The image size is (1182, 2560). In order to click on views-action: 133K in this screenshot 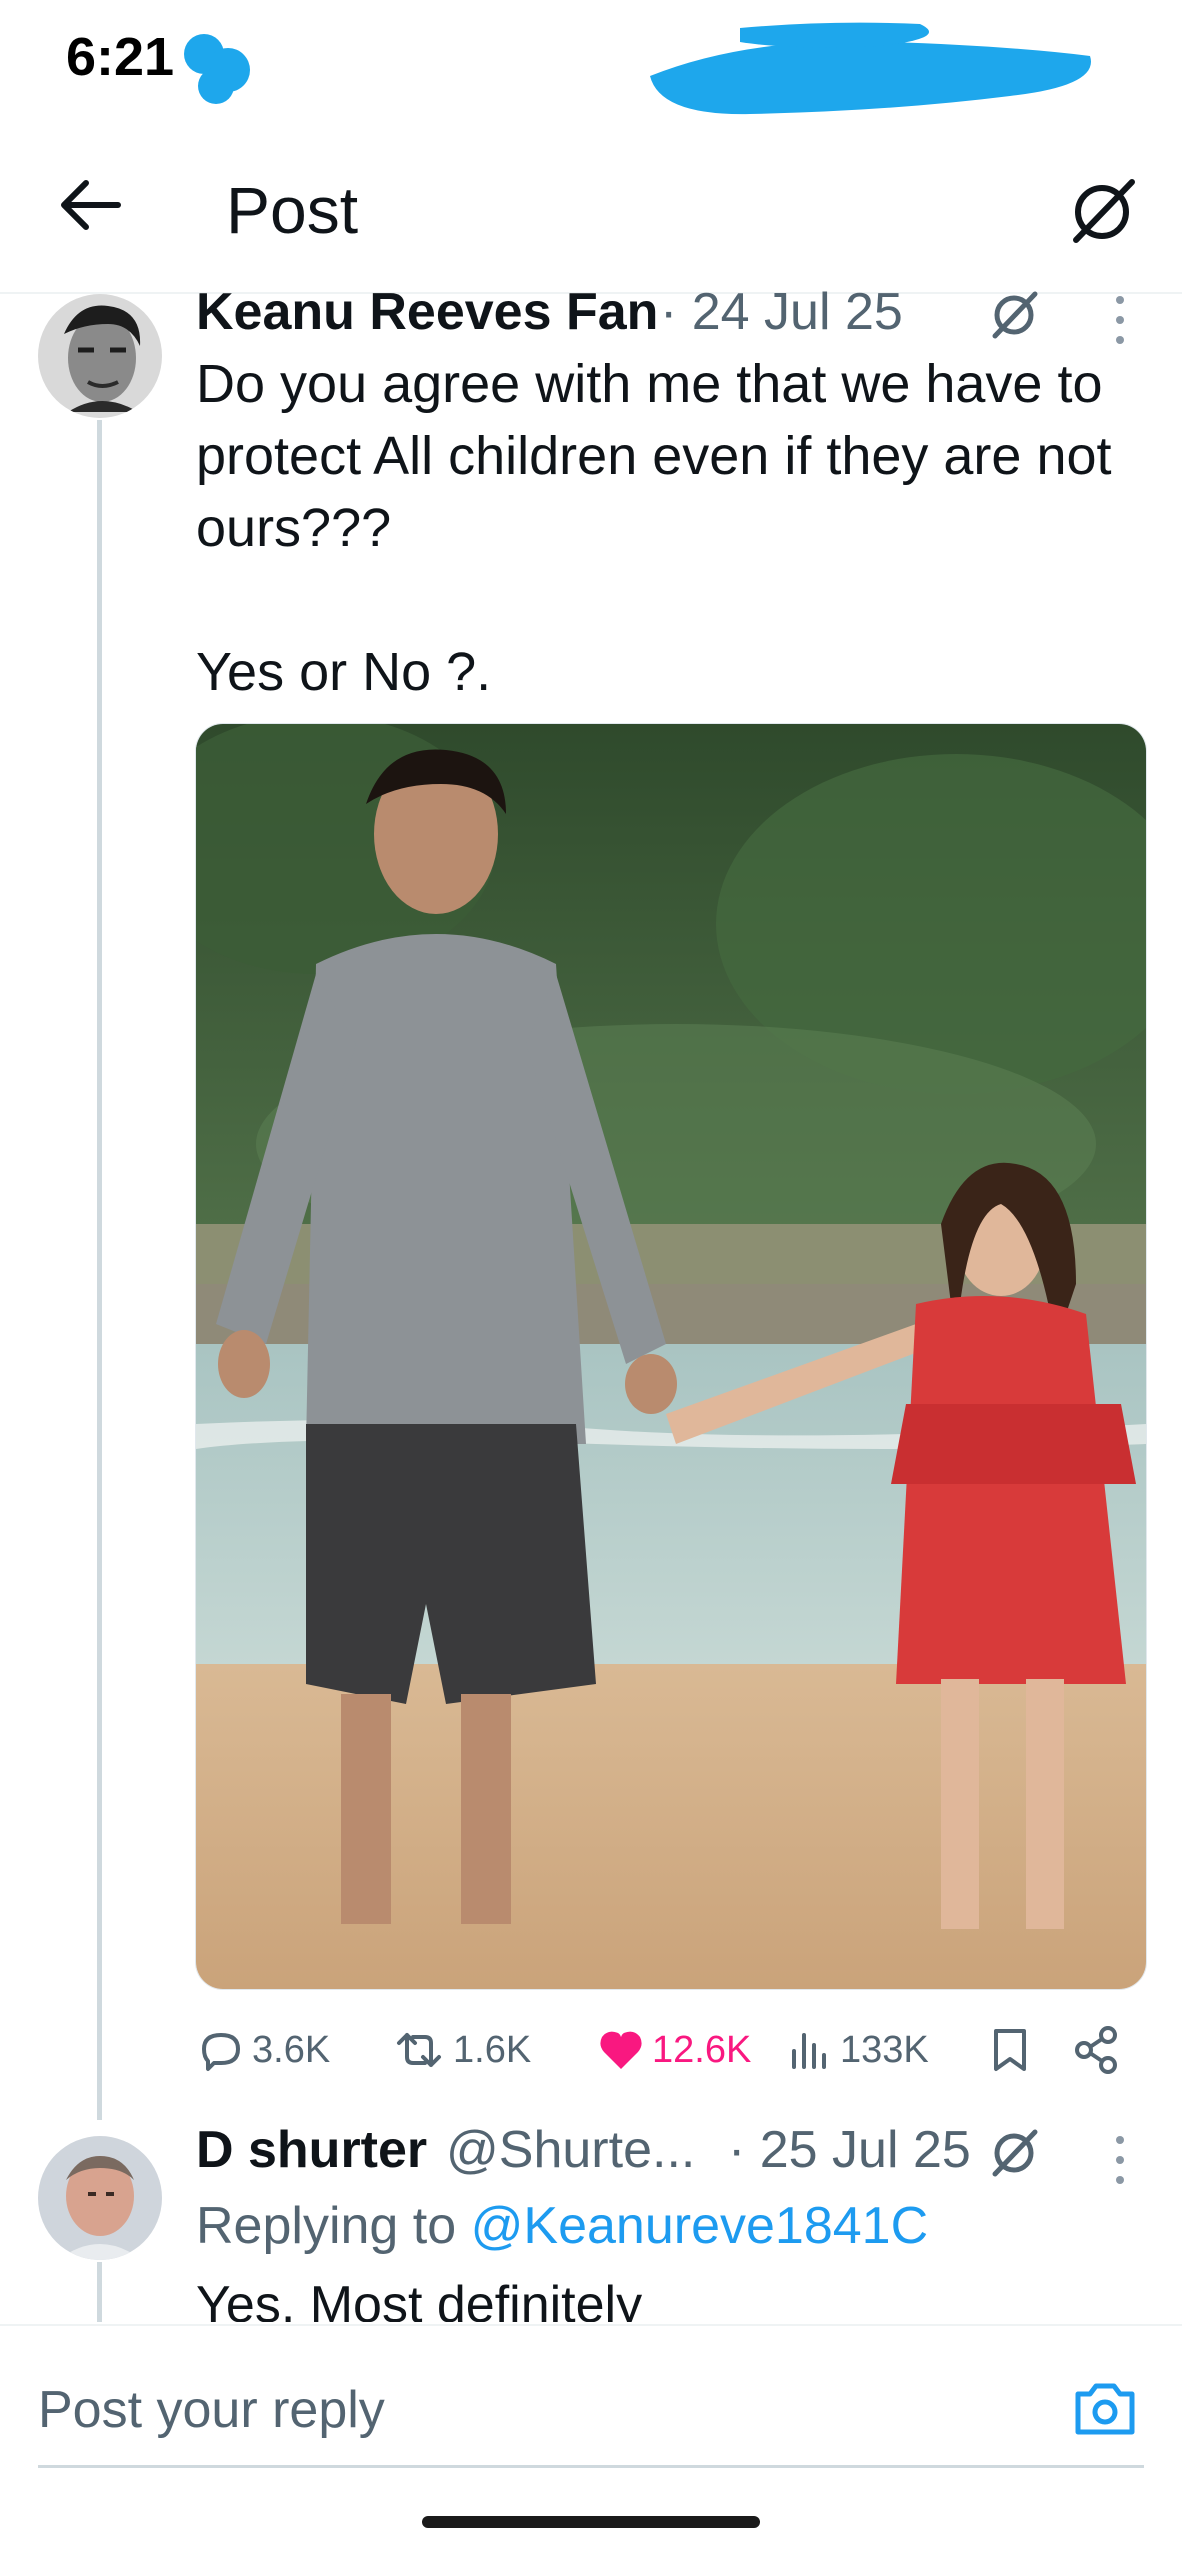, I will do `click(858, 2050)`.